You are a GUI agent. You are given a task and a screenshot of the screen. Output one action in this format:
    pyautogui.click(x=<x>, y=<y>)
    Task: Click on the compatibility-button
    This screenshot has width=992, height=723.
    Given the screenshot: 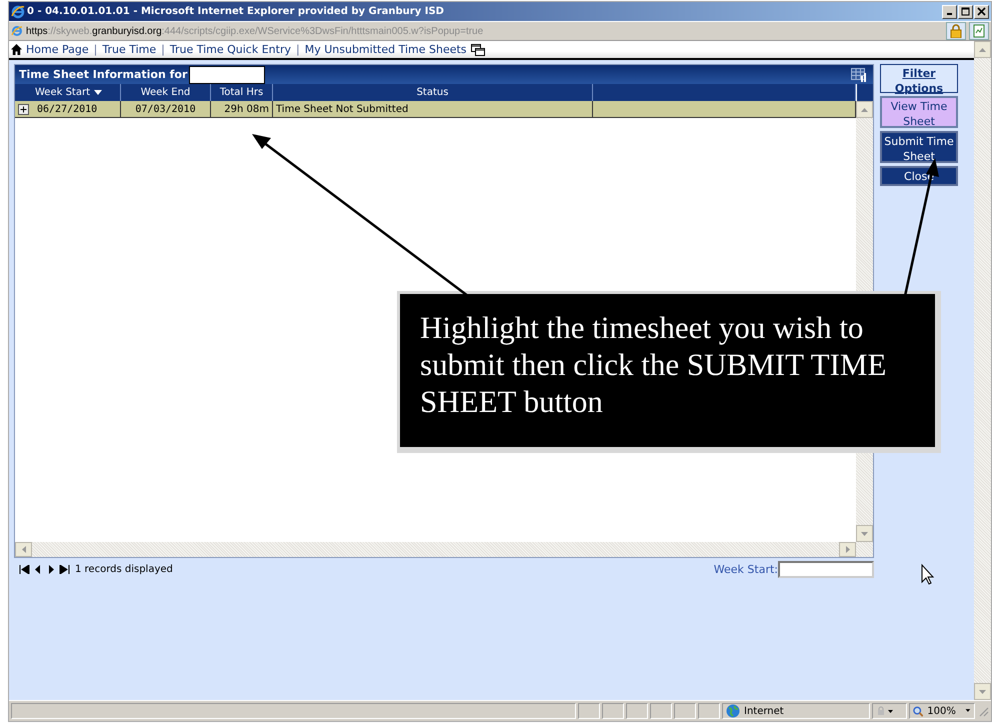 What is the action you would take?
    pyautogui.click(x=979, y=31)
    